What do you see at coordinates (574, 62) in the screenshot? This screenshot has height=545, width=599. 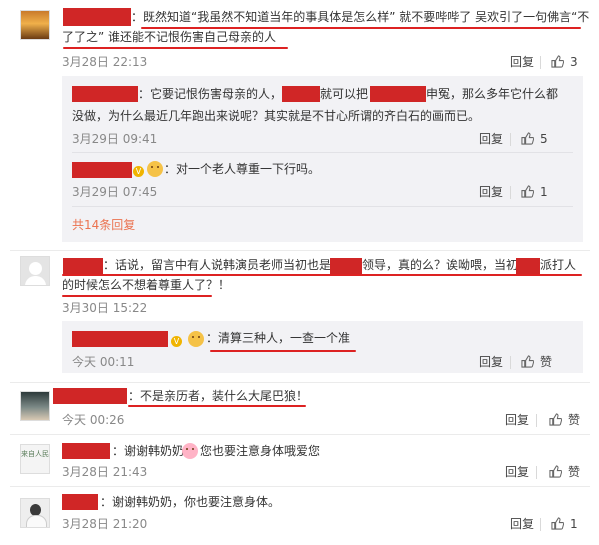 I see `like-count: 3` at bounding box center [574, 62].